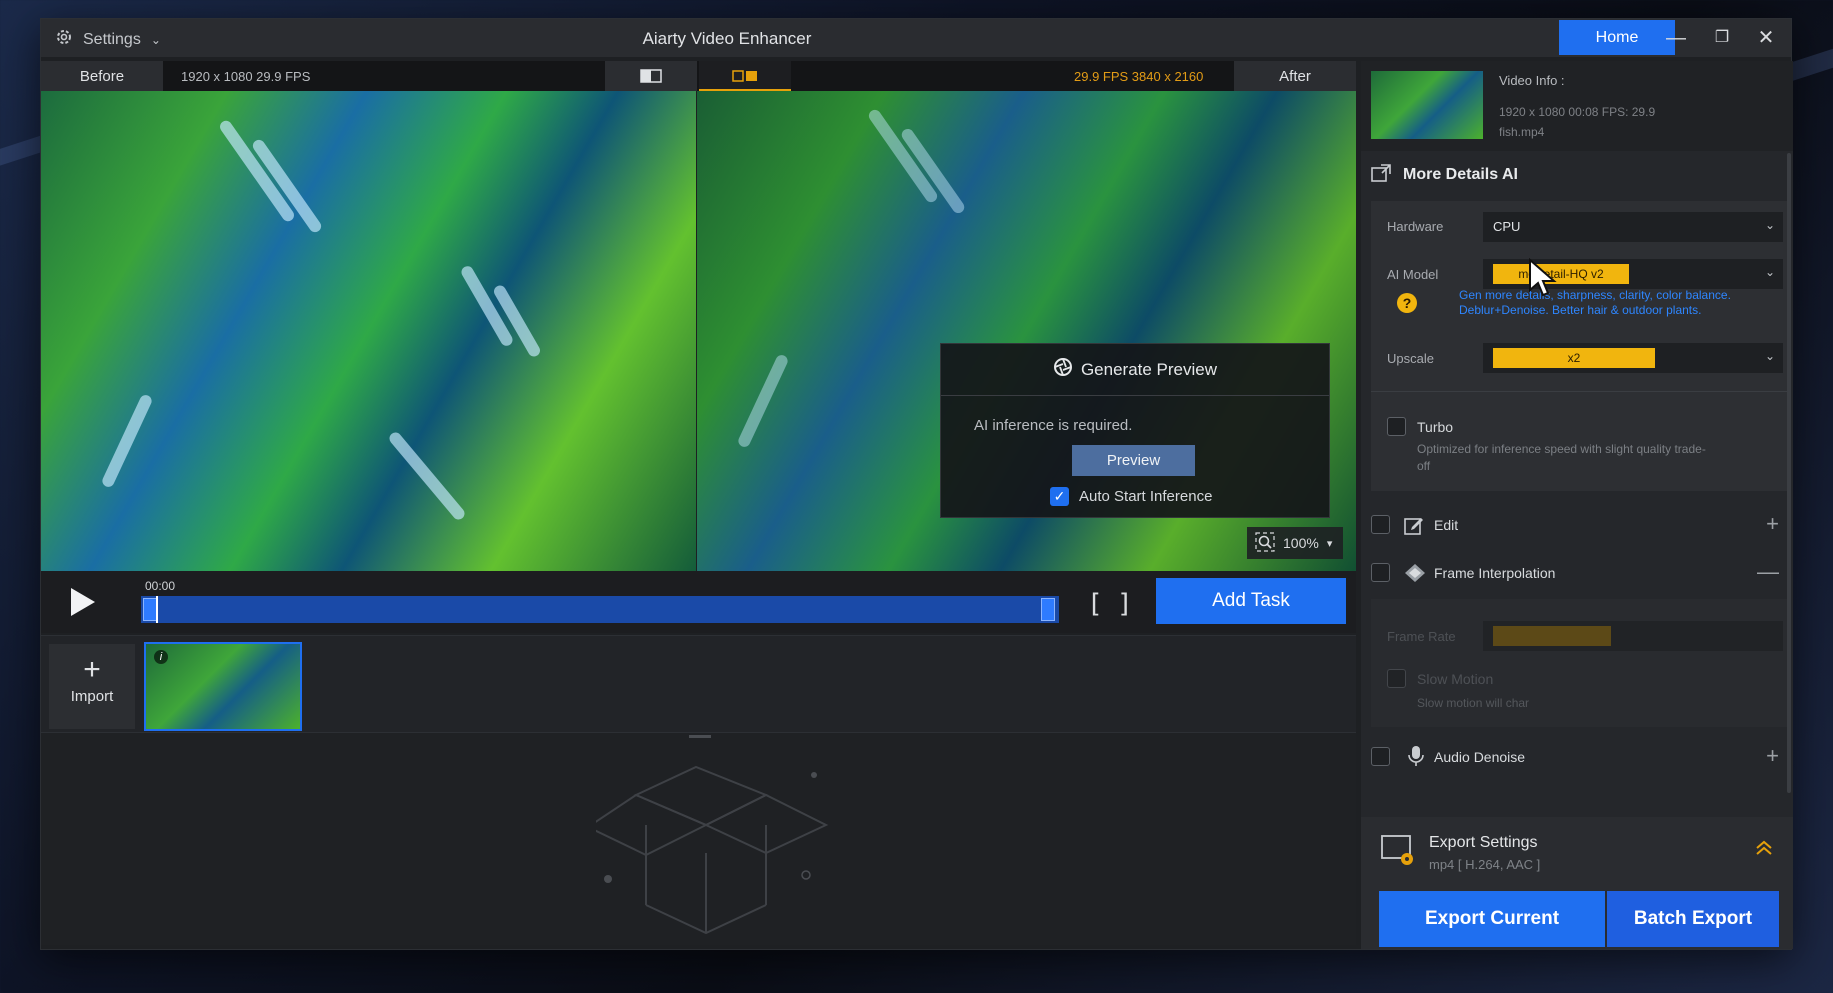 Image resolution: width=1833 pixels, height=993 pixels. I want to click on double-chevron-up-icon, so click(1764, 850).